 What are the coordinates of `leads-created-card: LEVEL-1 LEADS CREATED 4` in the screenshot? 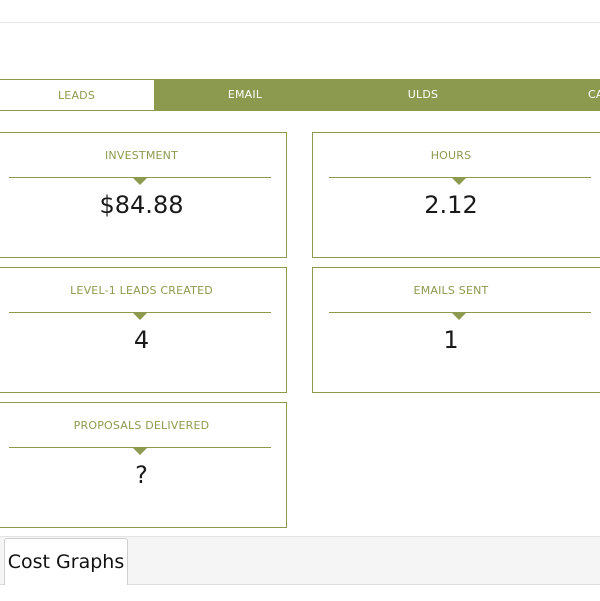 It's located at (143, 330).